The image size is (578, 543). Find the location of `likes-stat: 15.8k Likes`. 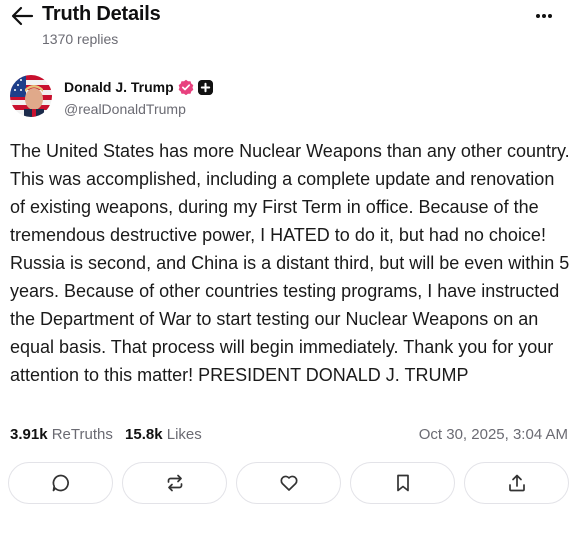

likes-stat: 15.8k Likes is located at coordinates (163, 434).